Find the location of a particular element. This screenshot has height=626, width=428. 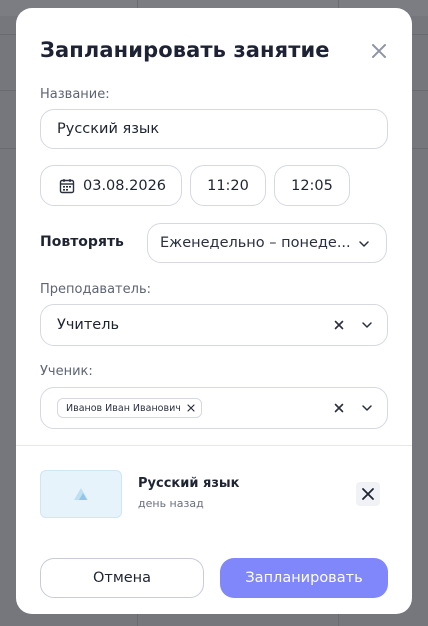

image-icon is located at coordinates (81, 494).